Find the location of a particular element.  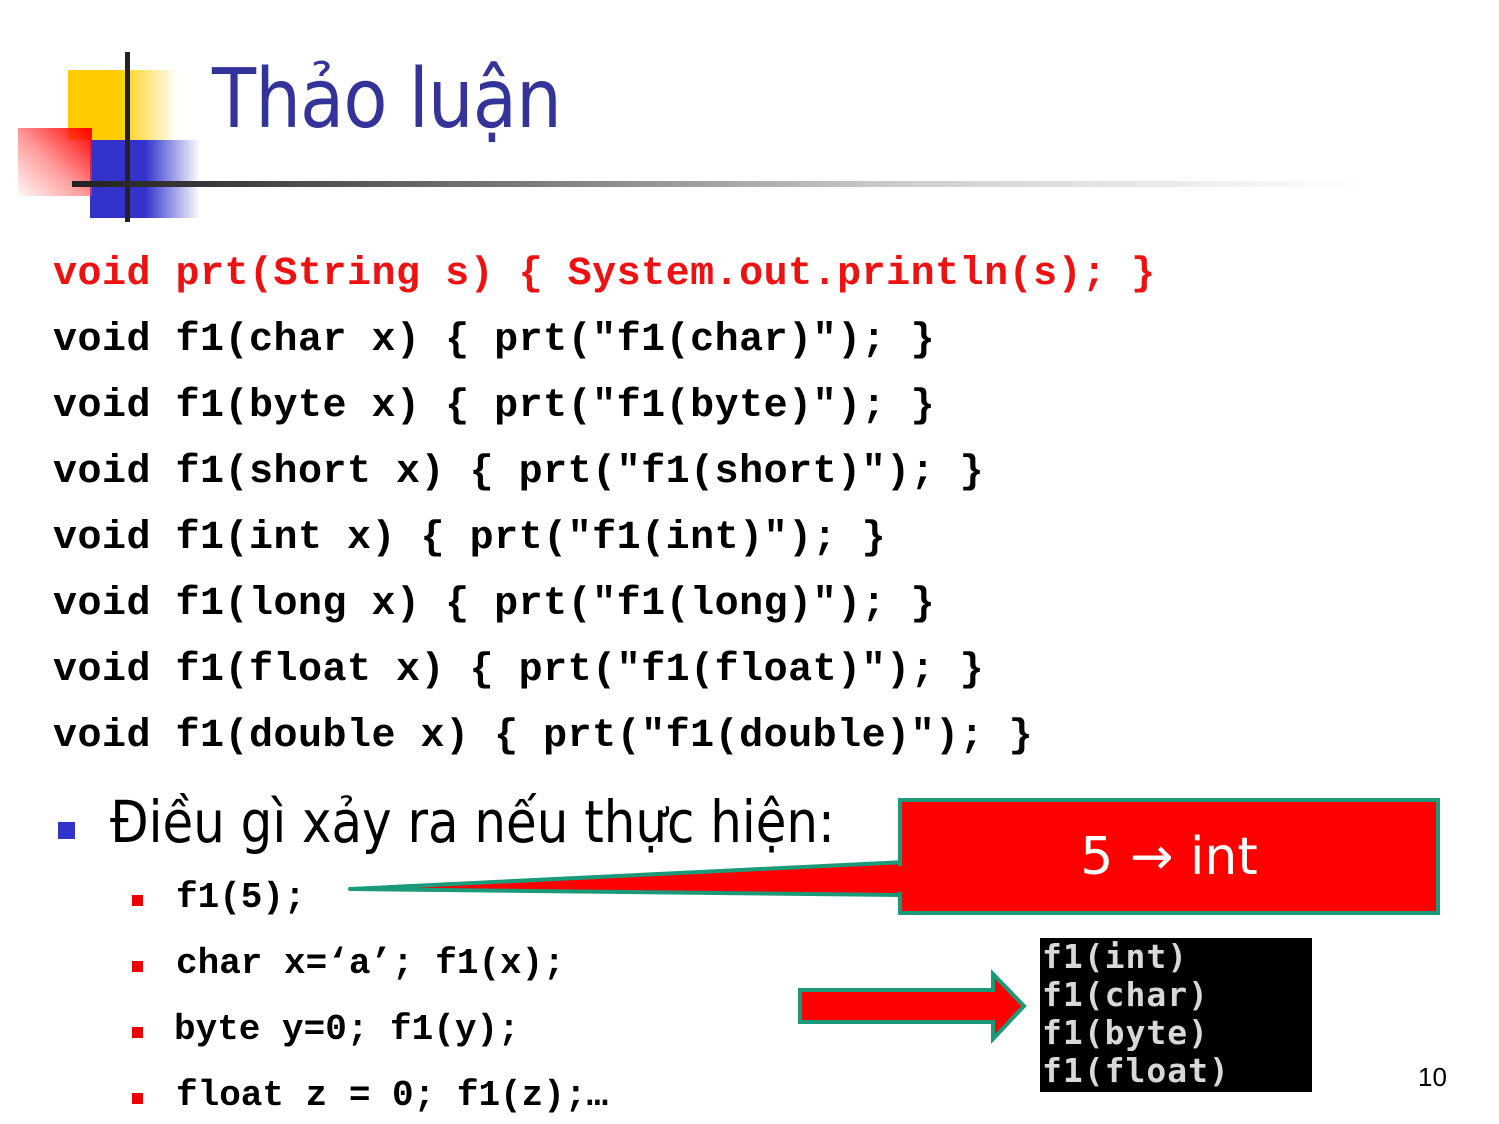

console-output: f1(int) f1(char) f1(byte) f1(float) is located at coordinates (1176, 1015).